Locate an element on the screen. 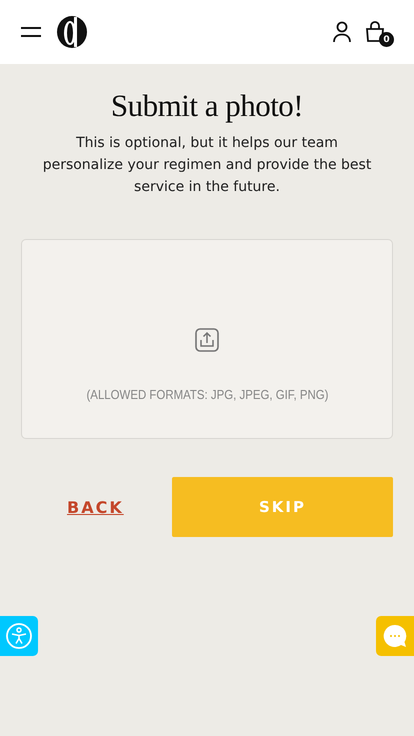 This screenshot has width=414, height=736. page-title: Submit a photo! is located at coordinates (207, 106).